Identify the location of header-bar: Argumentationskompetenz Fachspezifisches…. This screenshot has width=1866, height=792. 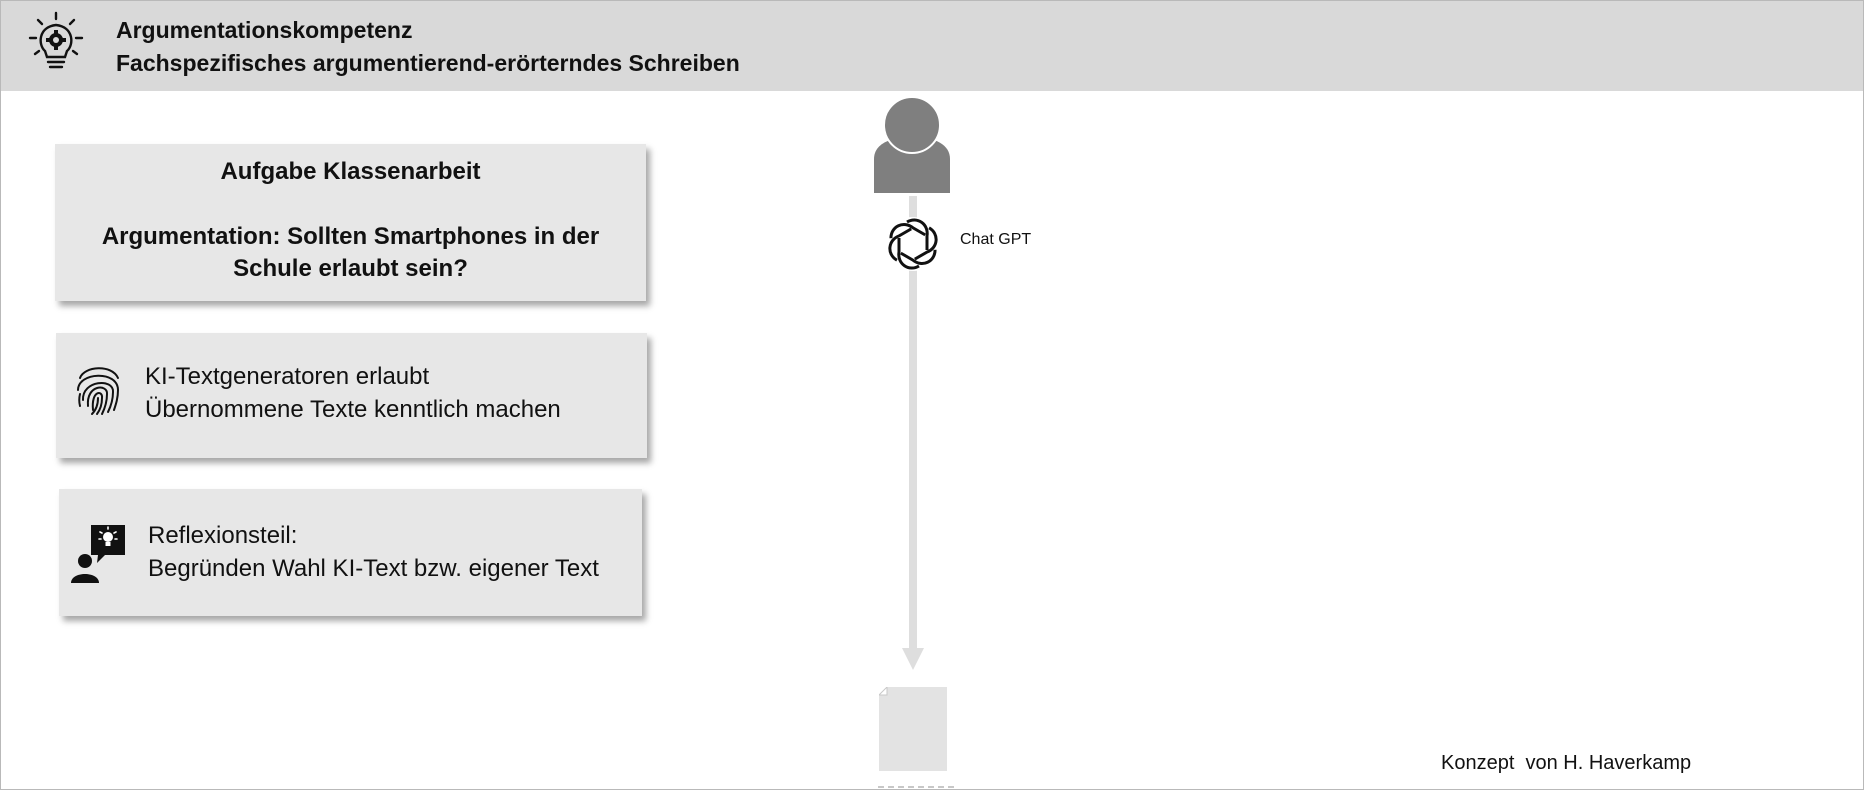
(932, 46).